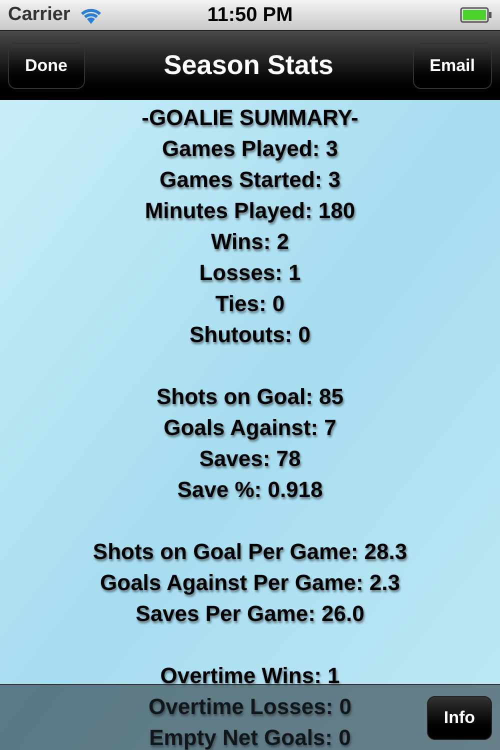 The width and height of the screenshot is (500, 750). Describe the element at coordinates (250, 676) in the screenshot. I see `stat-line: Overtime Wins: 1` at that location.